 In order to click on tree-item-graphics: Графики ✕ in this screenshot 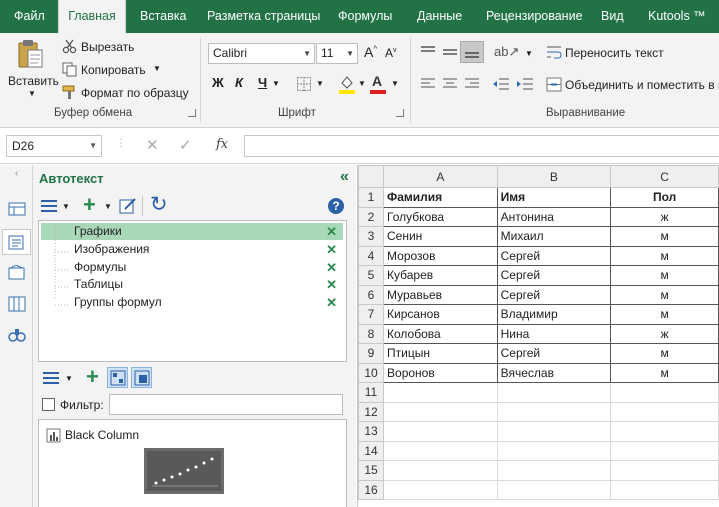, I will do `click(192, 231)`.